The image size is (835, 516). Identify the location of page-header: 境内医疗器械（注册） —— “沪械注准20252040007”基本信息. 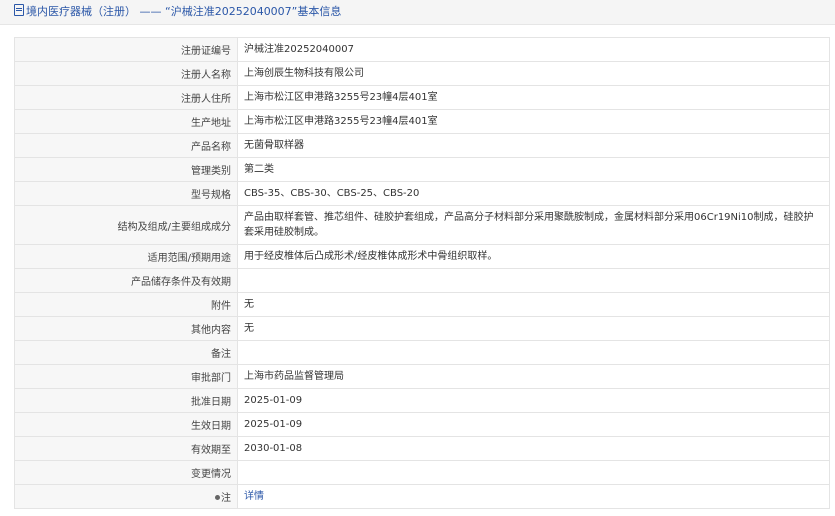
(417, 12).